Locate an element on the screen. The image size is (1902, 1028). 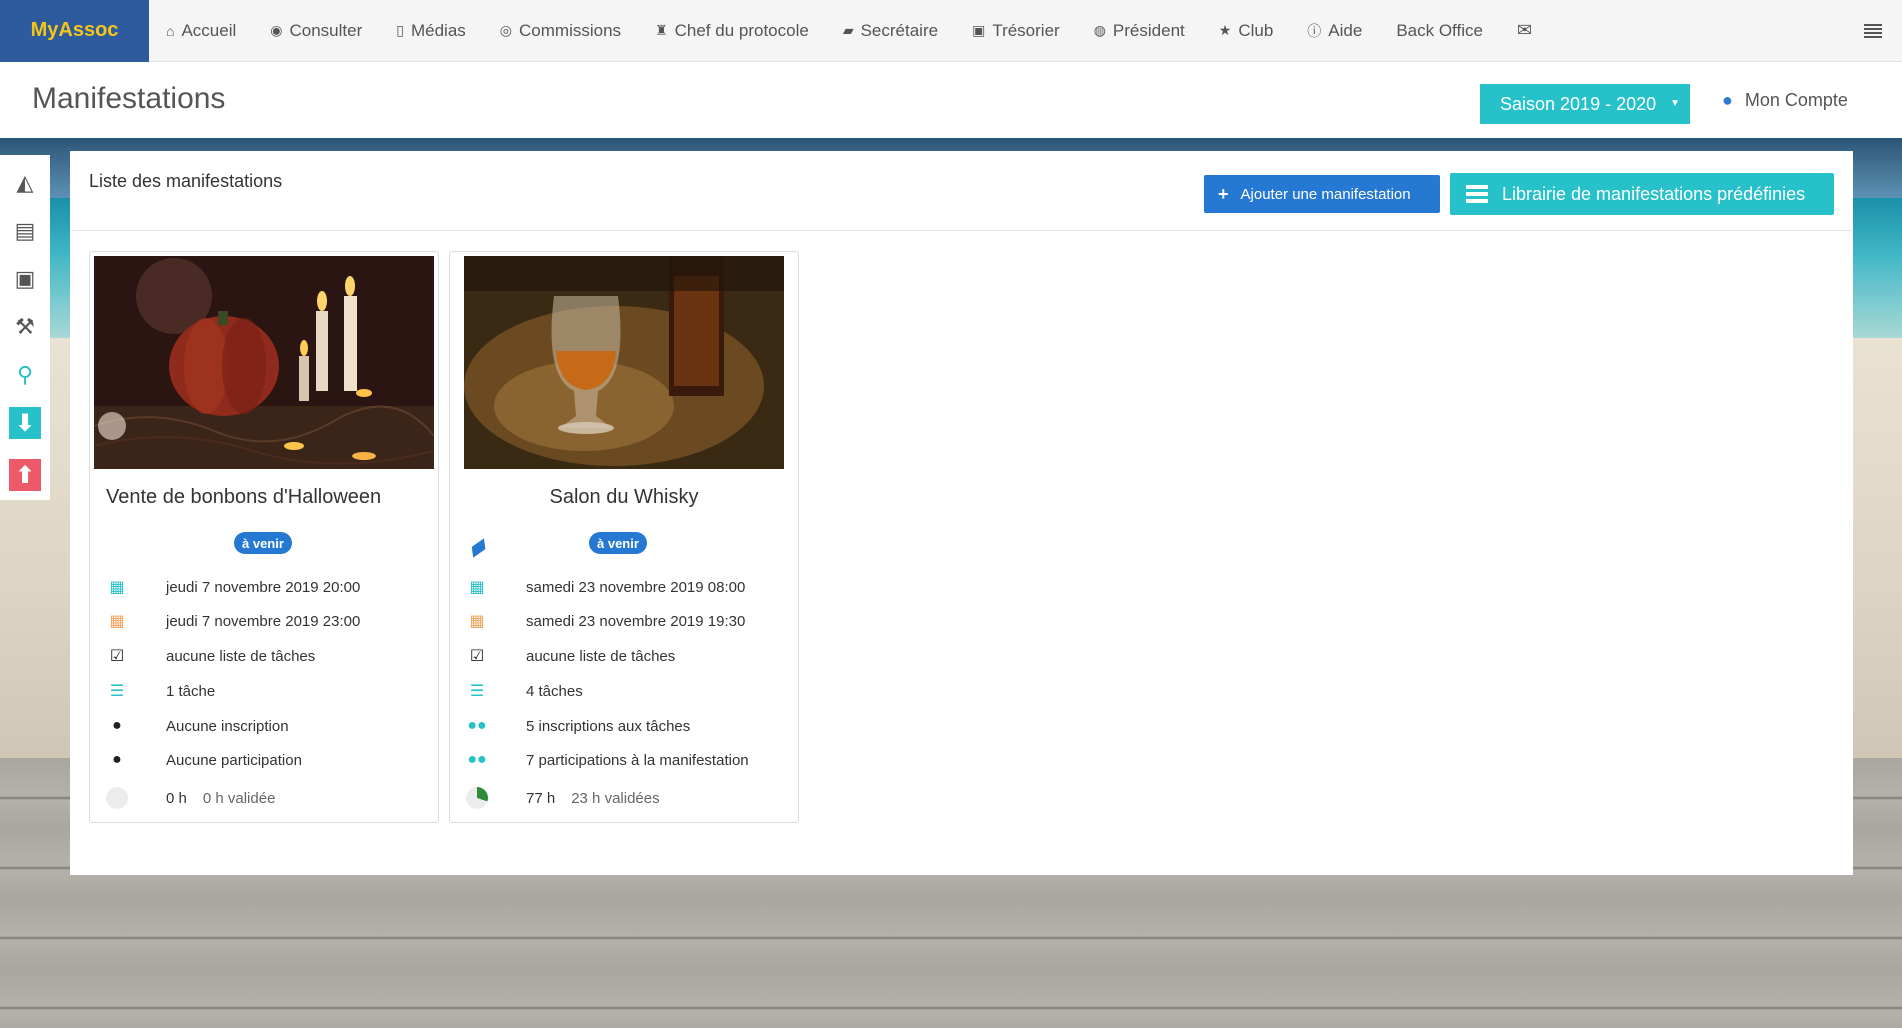
envelope-icon: ✉ is located at coordinates (1524, 30).